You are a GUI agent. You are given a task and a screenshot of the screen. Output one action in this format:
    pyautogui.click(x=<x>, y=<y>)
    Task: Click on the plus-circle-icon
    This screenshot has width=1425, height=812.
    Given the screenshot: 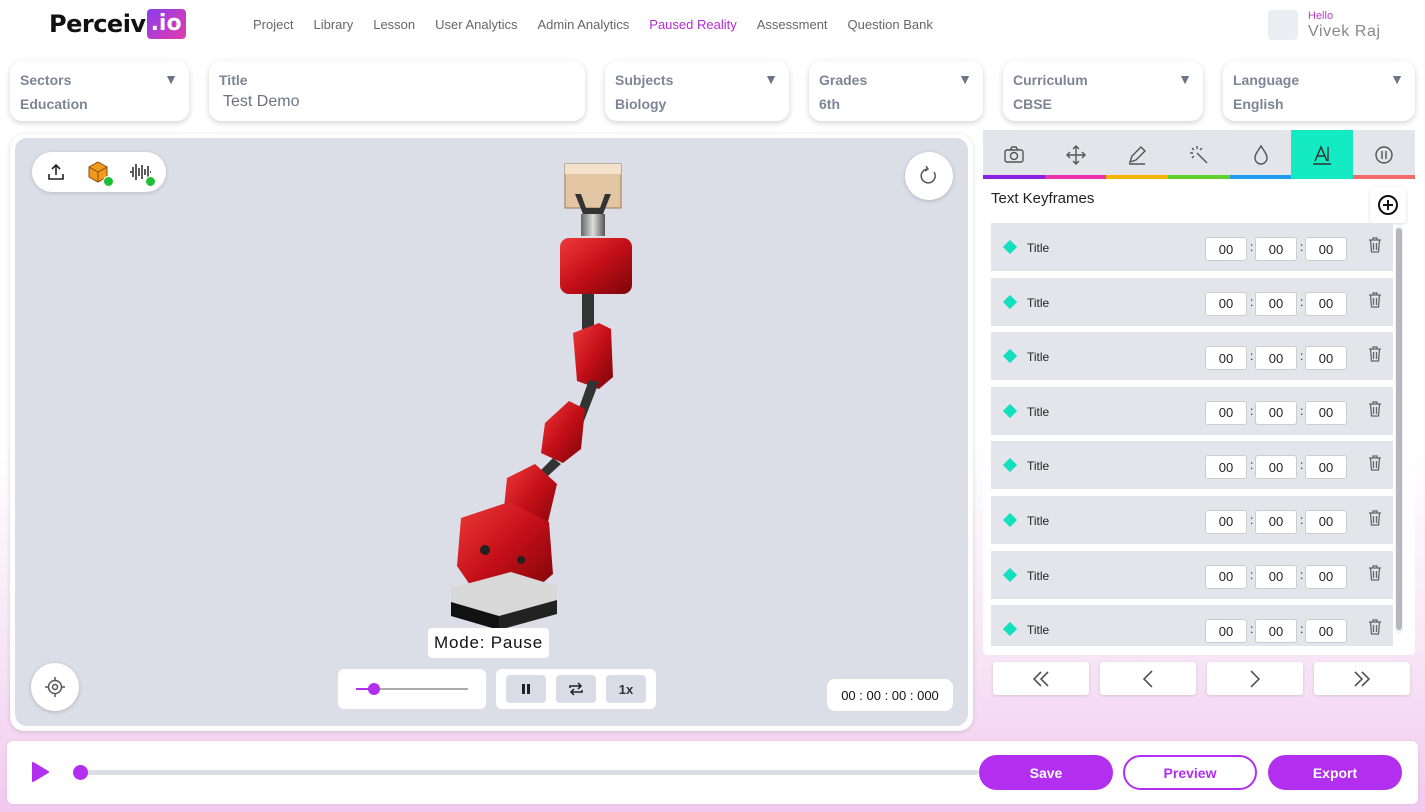 What is the action you would take?
    pyautogui.click(x=1388, y=205)
    